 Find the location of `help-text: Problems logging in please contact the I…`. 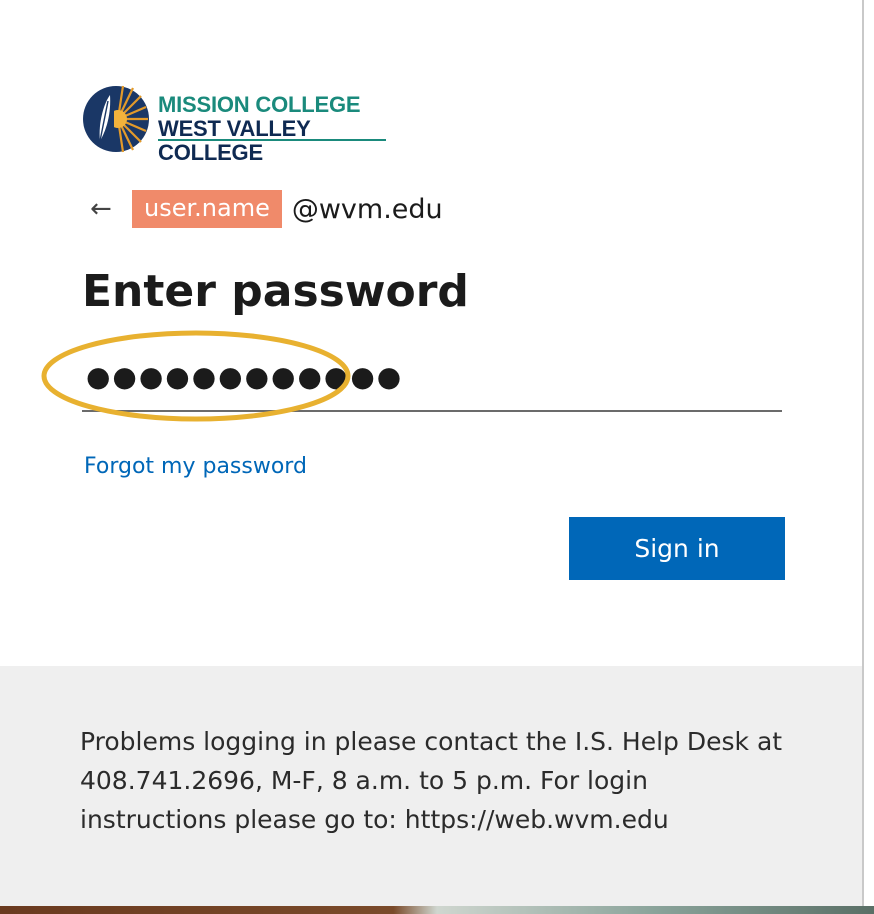

help-text: Problems logging in please contact the I… is located at coordinates (431, 780).